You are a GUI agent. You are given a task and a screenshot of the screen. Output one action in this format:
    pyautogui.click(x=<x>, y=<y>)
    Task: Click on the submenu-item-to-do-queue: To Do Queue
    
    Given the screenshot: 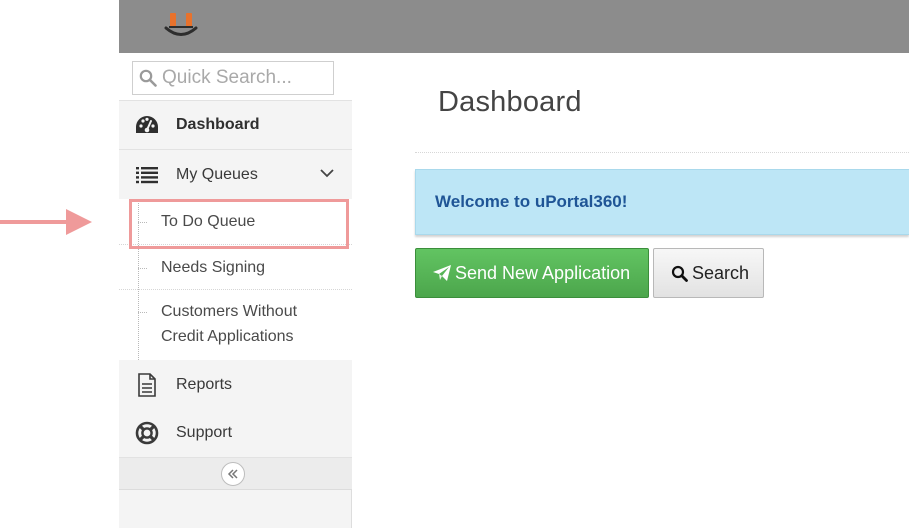 What is the action you would take?
    pyautogui.click(x=235, y=222)
    